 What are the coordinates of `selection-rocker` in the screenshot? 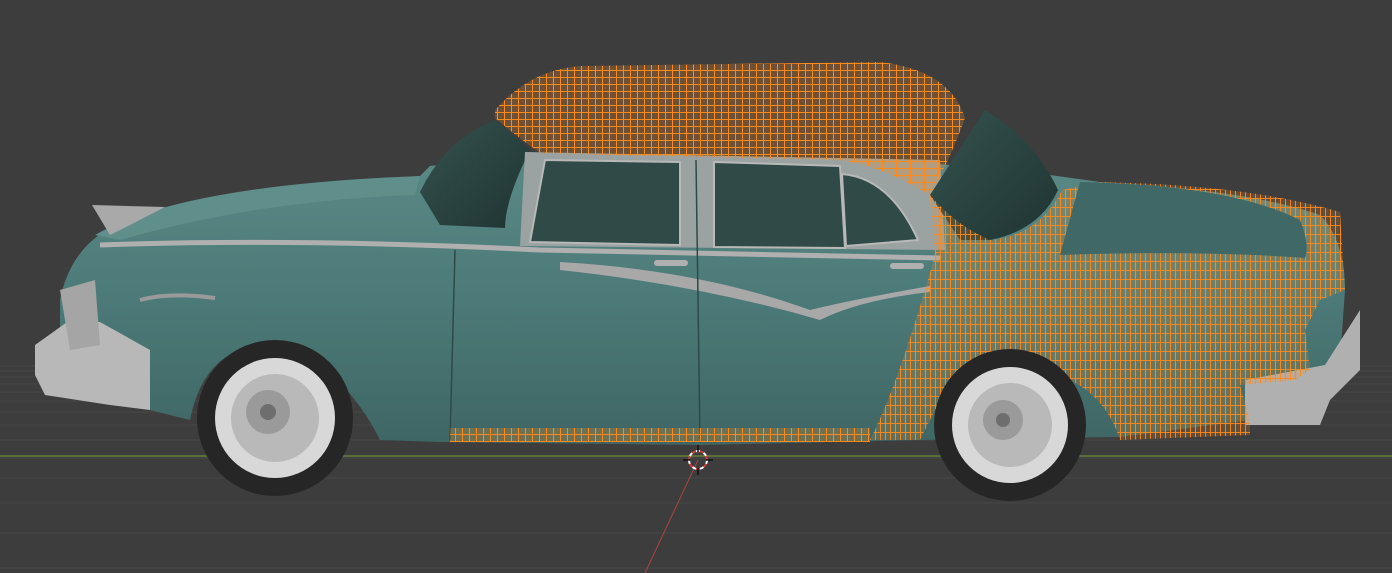 It's located at (660, 435).